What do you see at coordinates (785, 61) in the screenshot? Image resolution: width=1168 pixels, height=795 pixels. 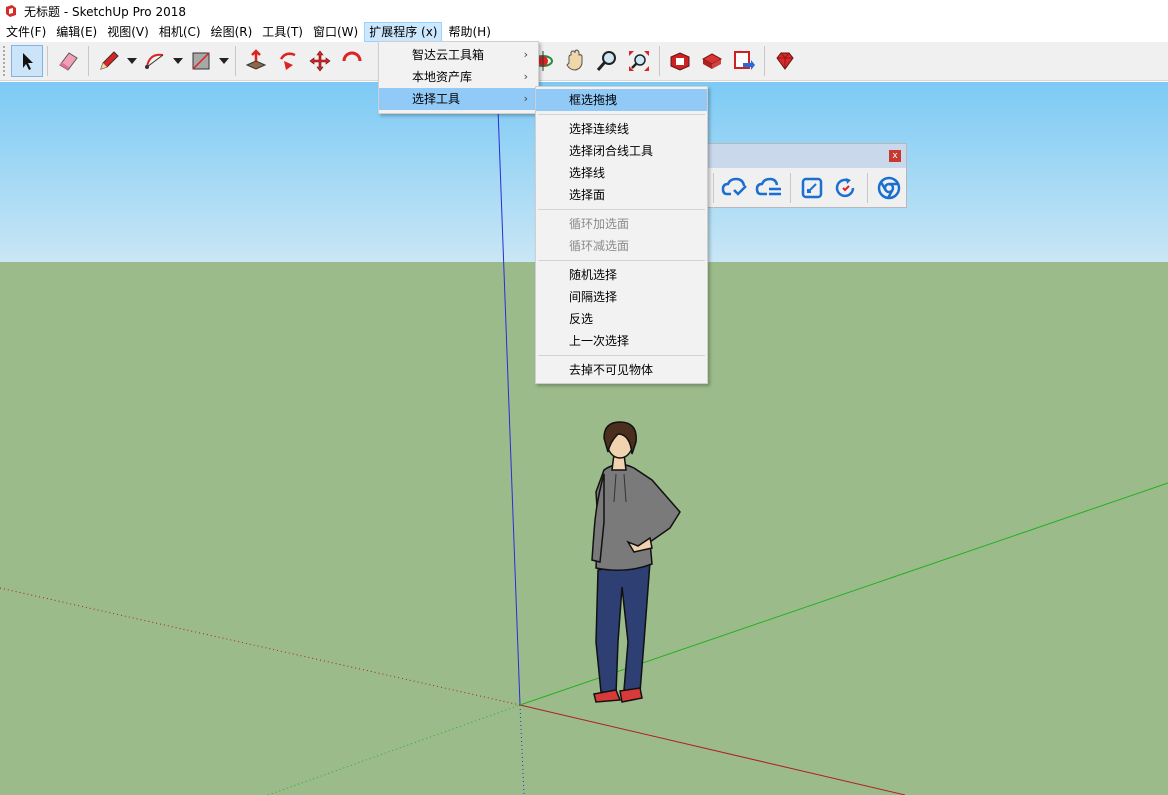 I see `ruby-console-button` at bounding box center [785, 61].